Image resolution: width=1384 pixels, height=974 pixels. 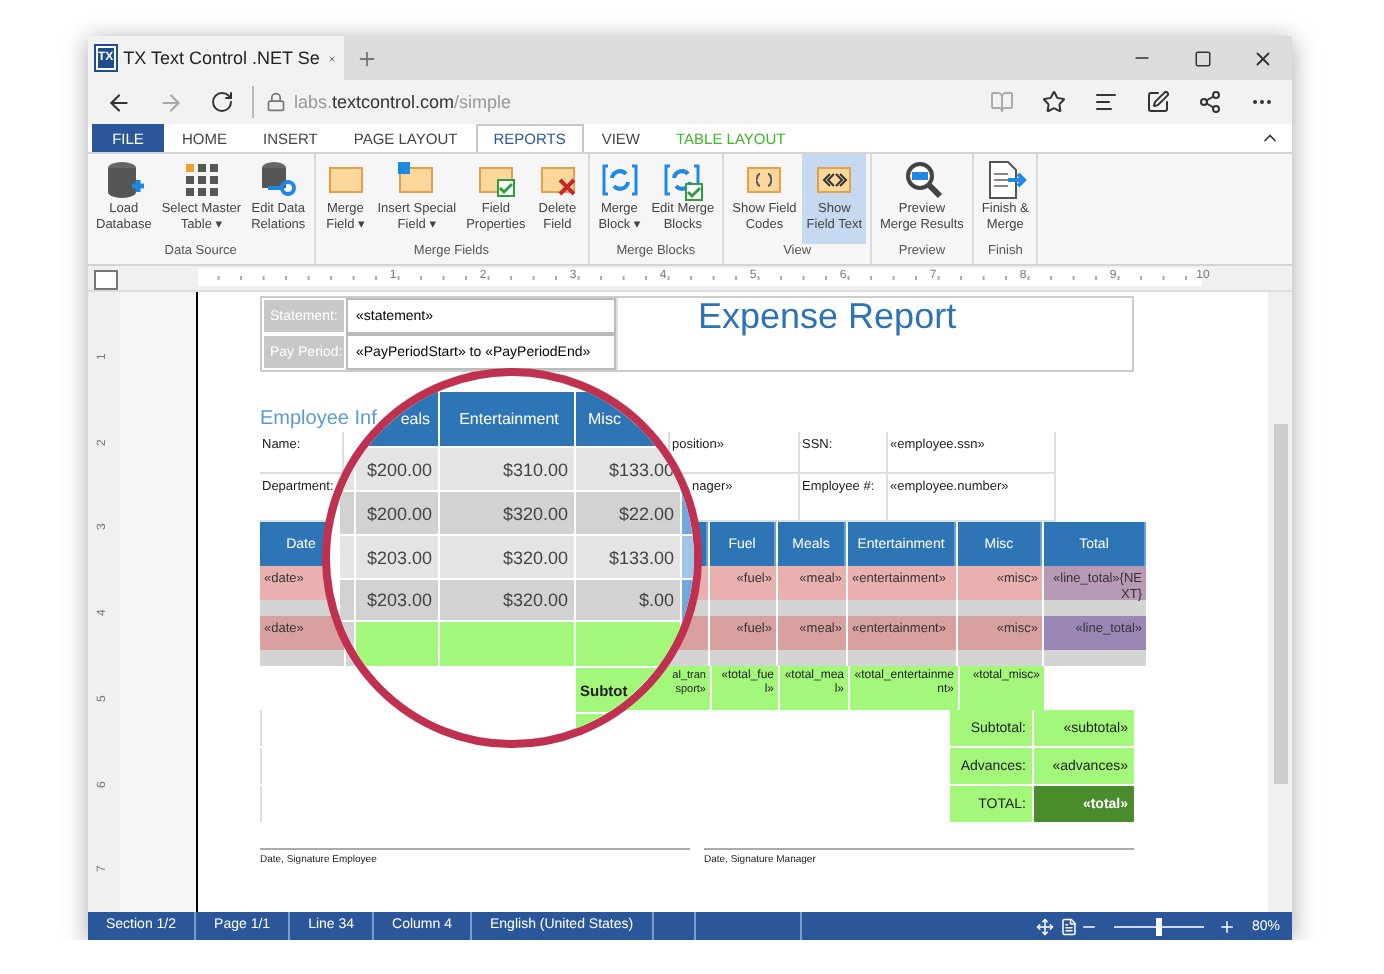 What do you see at coordinates (278, 180) in the screenshot?
I see `database-key-icon` at bounding box center [278, 180].